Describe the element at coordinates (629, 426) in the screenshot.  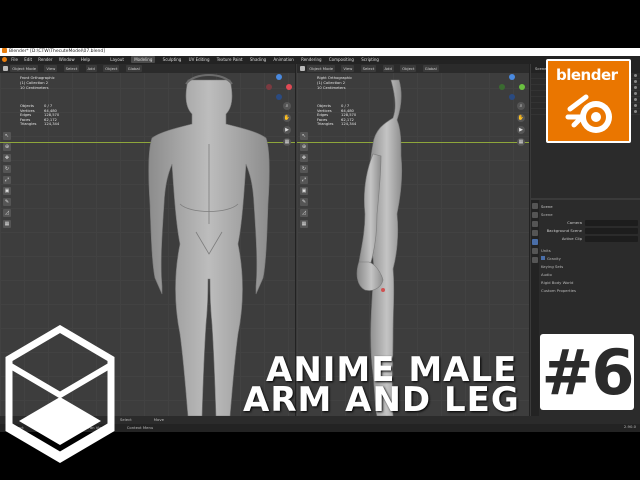
I see `version-label: 2.90.0` at that location.